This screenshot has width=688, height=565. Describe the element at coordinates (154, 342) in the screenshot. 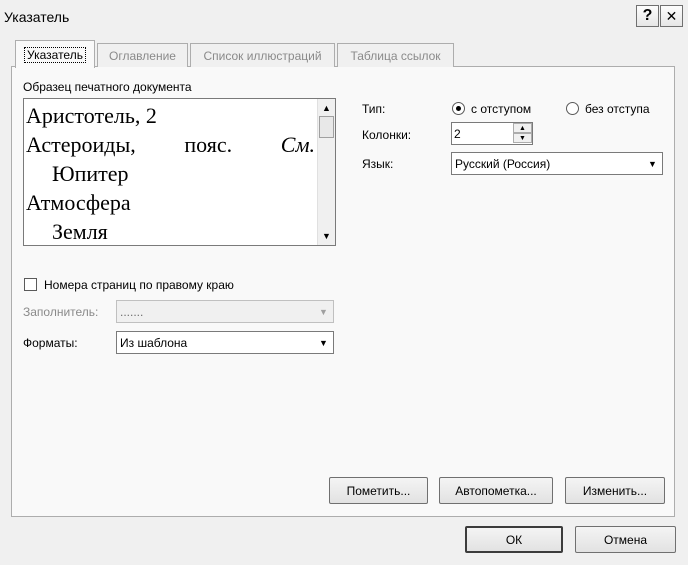

I see `formats-value: Из шаблона` at that location.